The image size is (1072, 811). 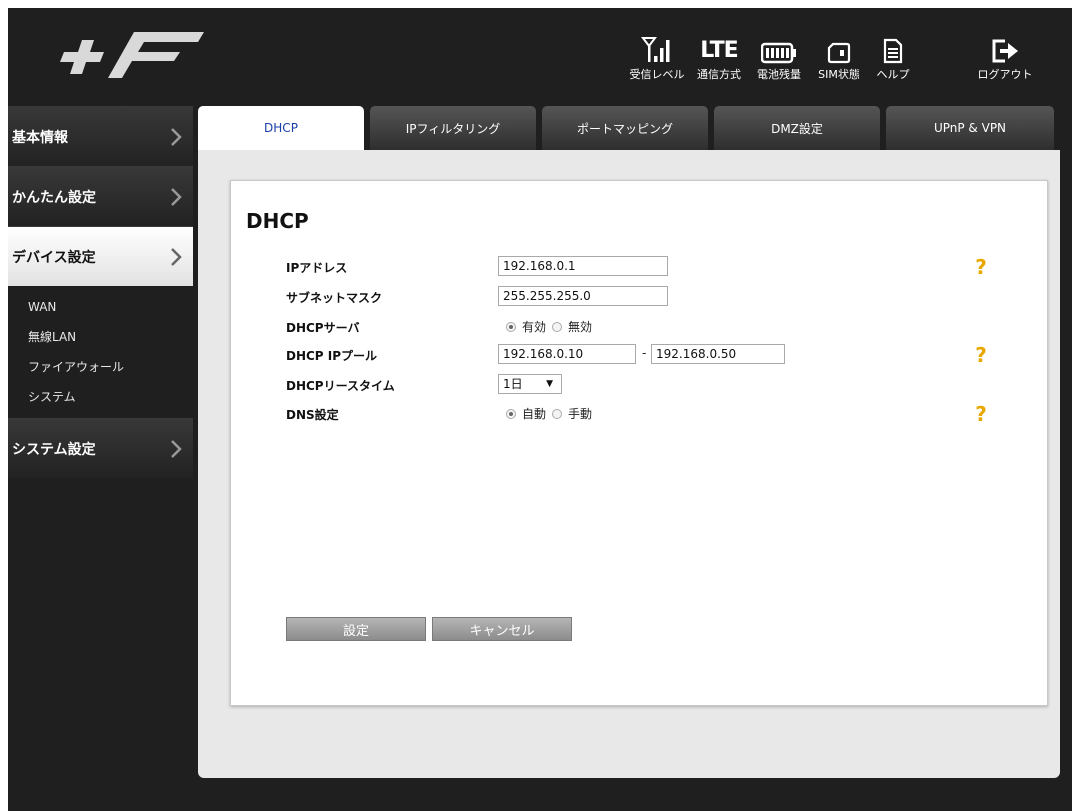 I want to click on dhcp-enabled-label: 有効, so click(x=534, y=327).